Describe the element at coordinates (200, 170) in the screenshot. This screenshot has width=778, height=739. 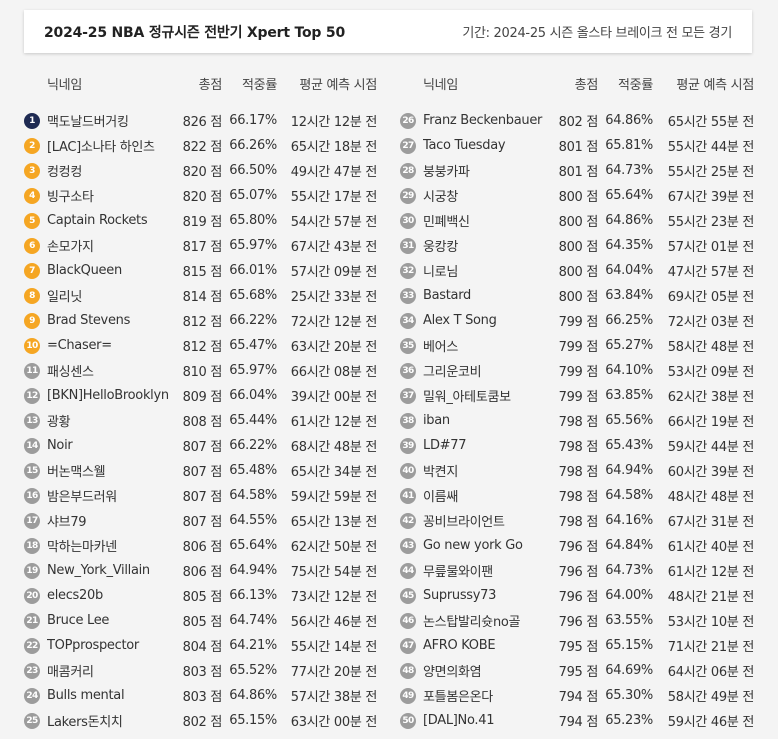
I see `table-row: 3 컹컹컹 820 점 66.50% 49시간 47분 전` at that location.